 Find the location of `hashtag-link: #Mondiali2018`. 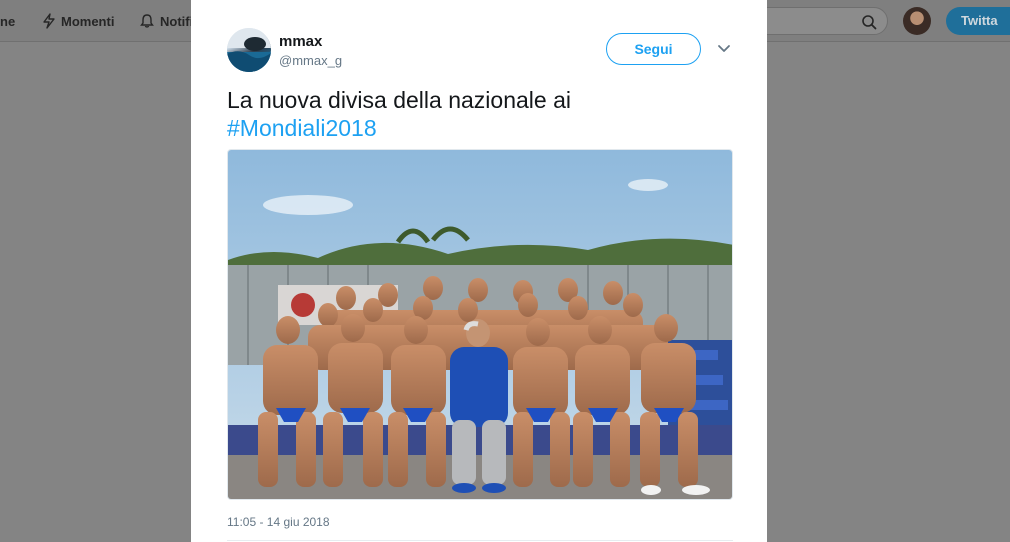

hashtag-link: #Mondiali2018 is located at coordinates (302, 128).